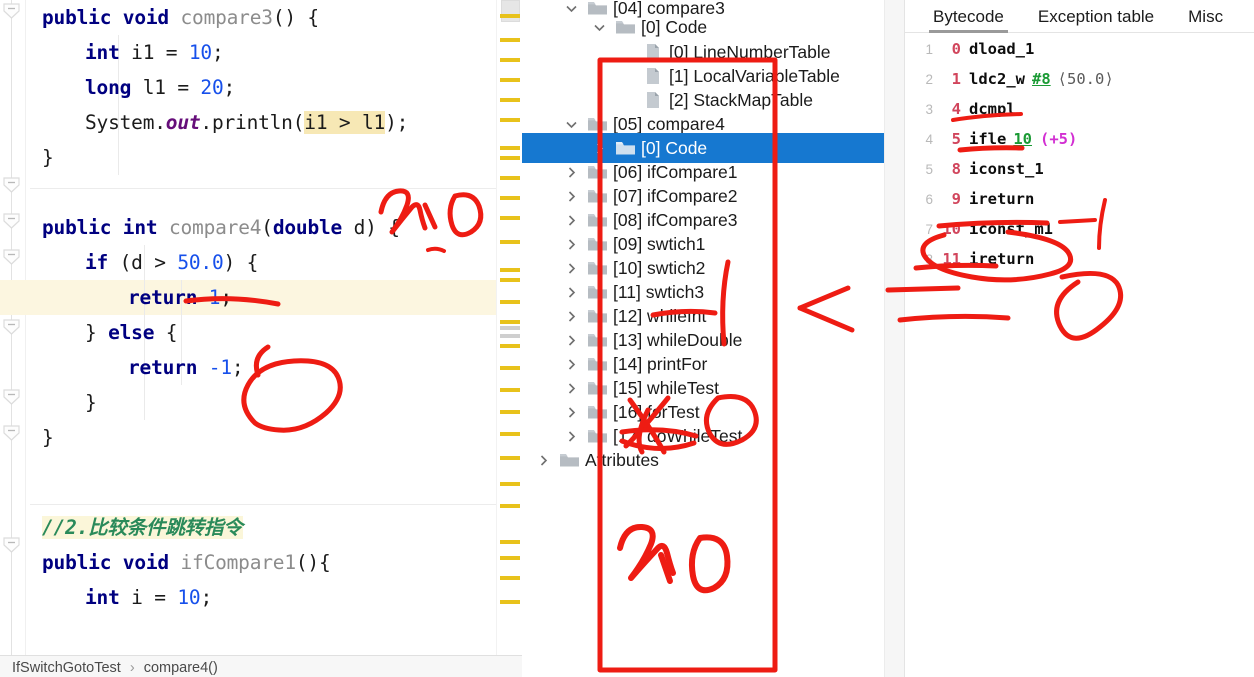 This screenshot has width=1254, height=677. I want to click on code-line: public void compare3() {, so click(180, 17).